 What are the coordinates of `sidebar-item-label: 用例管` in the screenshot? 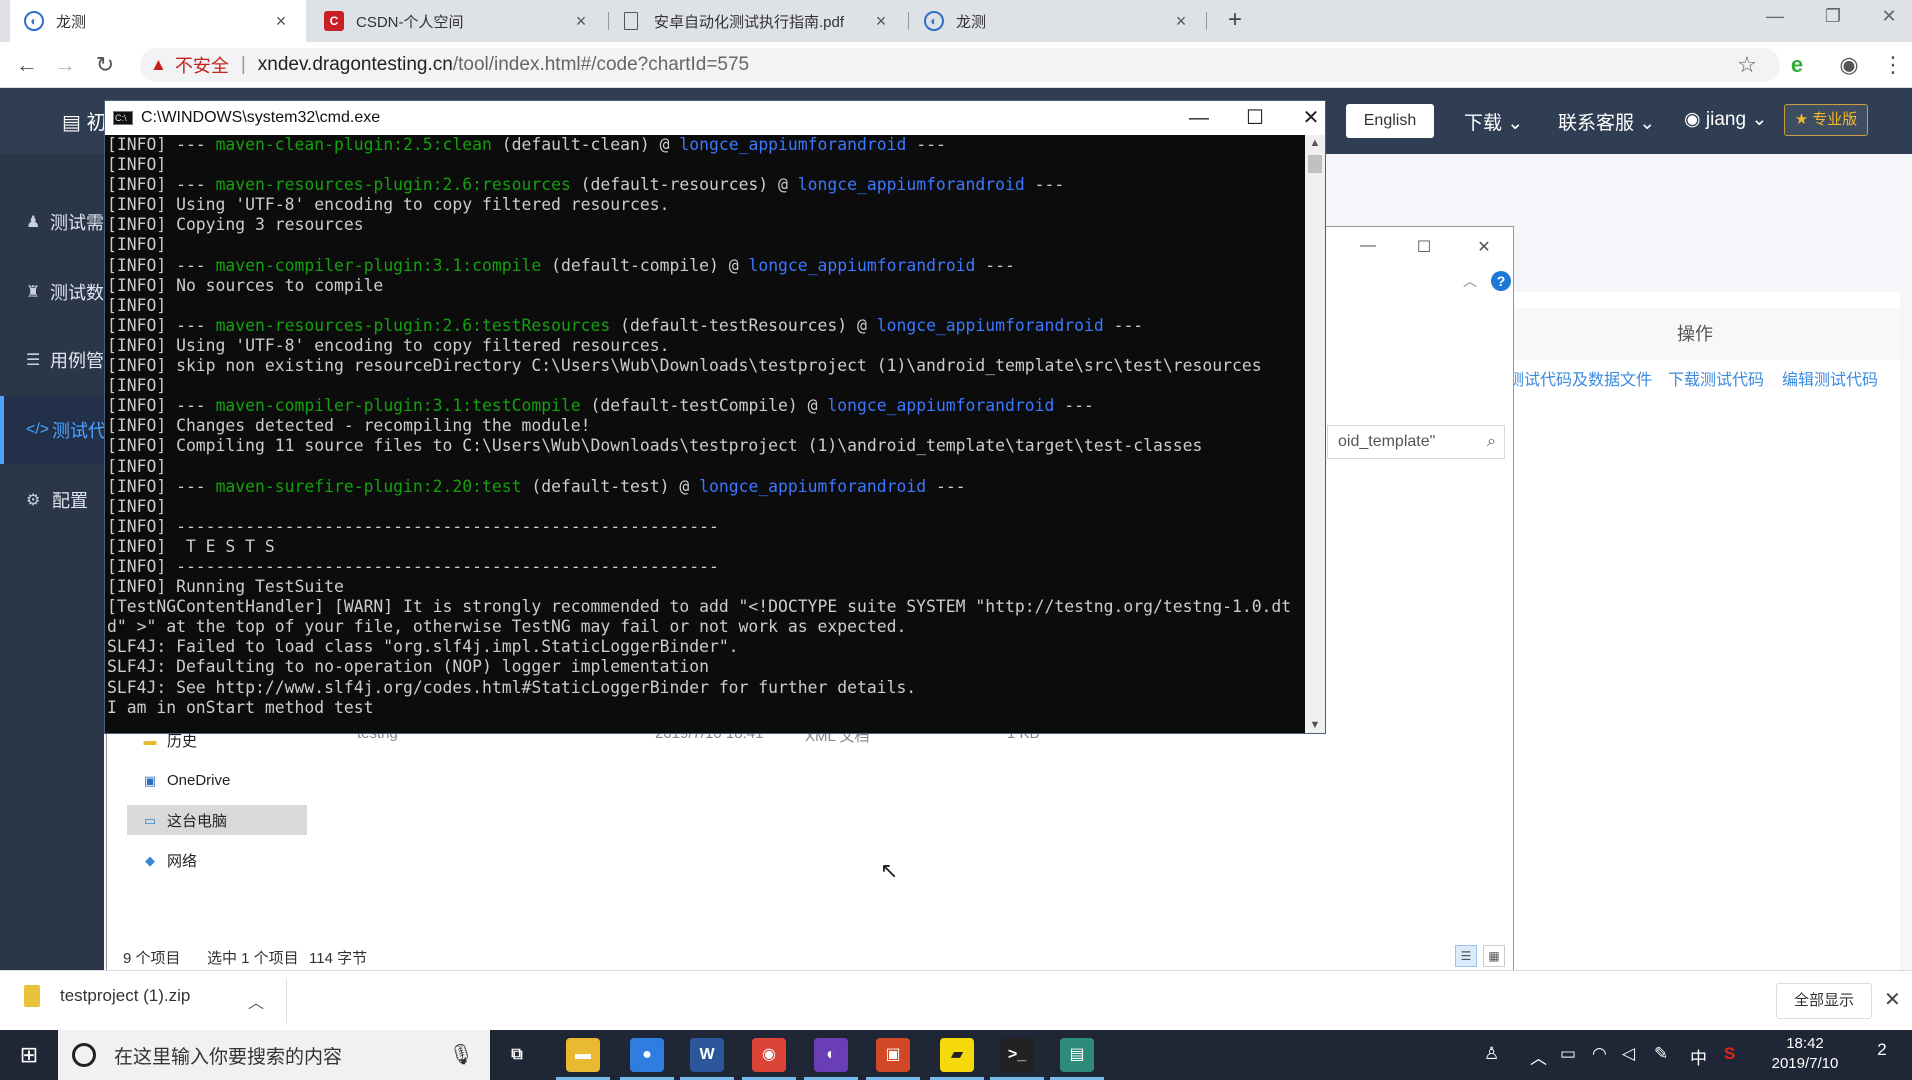 It's located at (77, 361).